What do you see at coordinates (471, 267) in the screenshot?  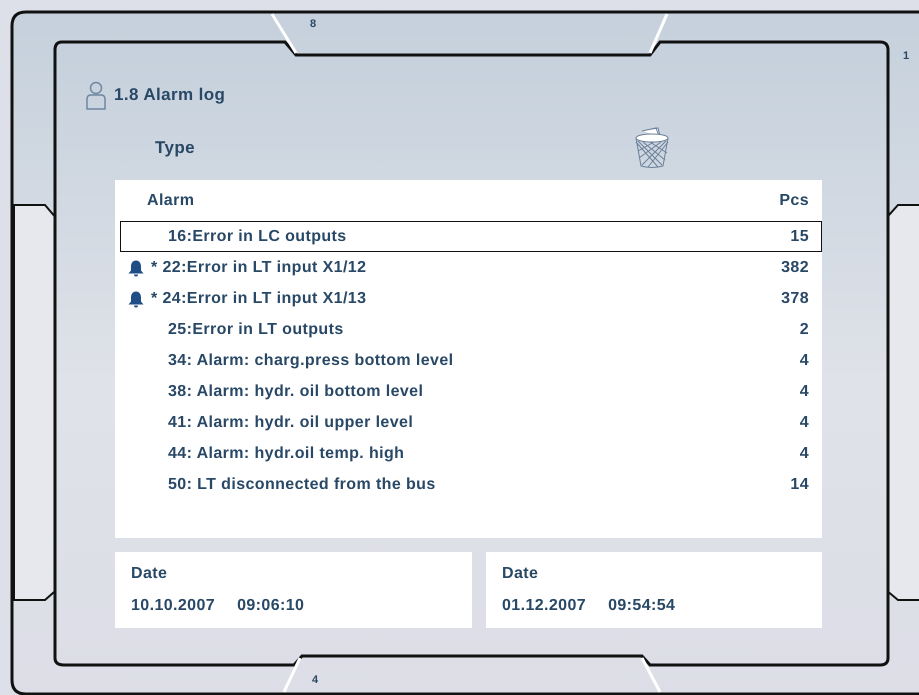 I see `alarm-row: * 22:Error in LT input X1/12 382` at bounding box center [471, 267].